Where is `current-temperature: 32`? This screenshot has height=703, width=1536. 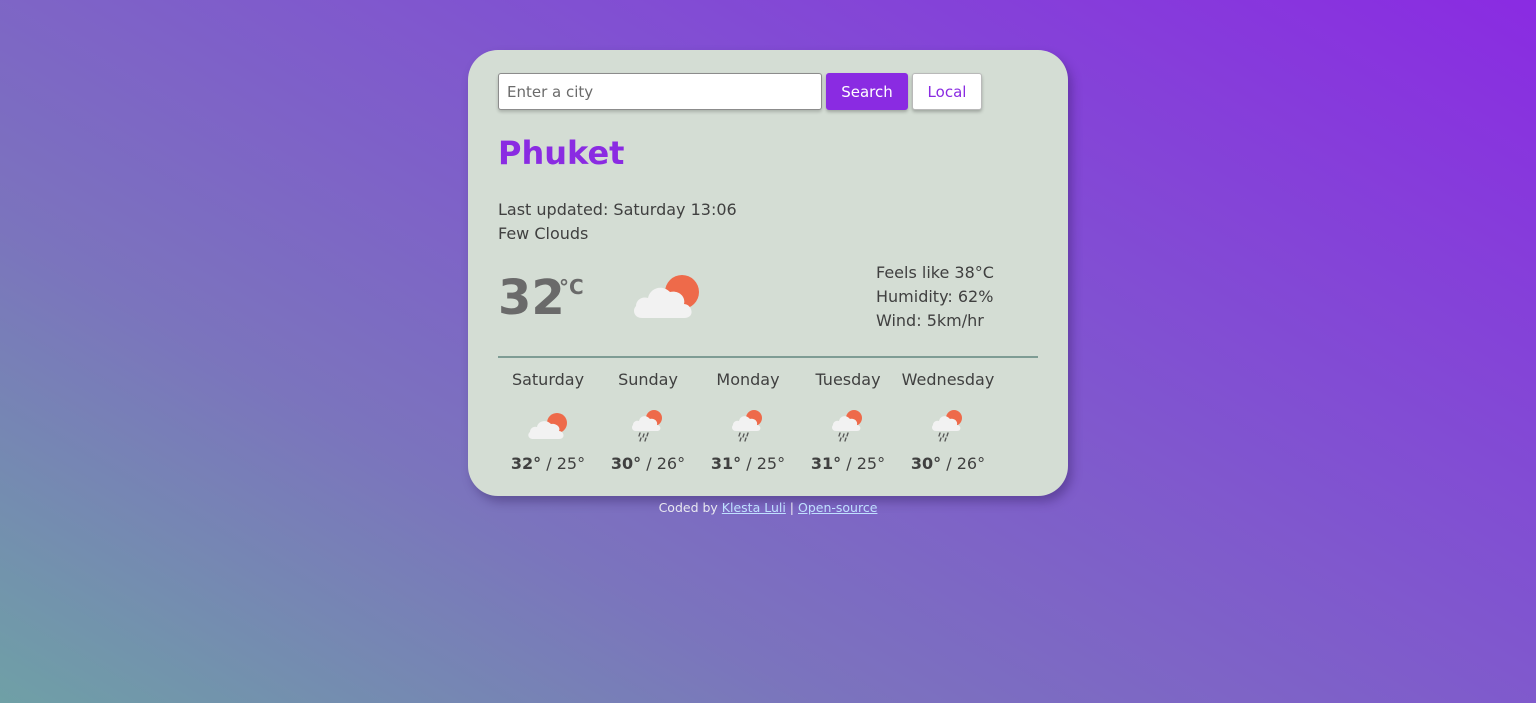 current-temperature: 32 is located at coordinates (531, 298).